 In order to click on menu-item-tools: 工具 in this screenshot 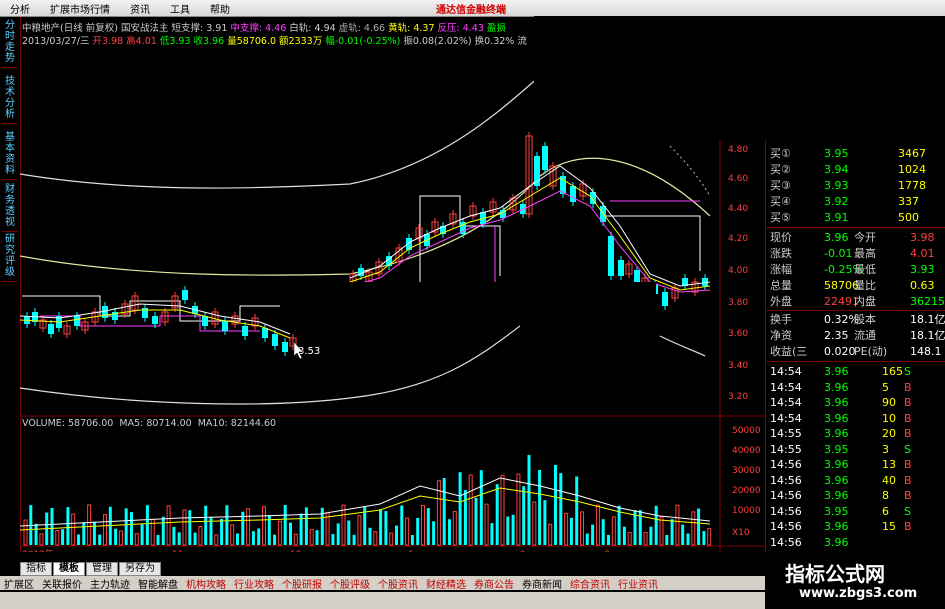, I will do `click(180, 8)`.